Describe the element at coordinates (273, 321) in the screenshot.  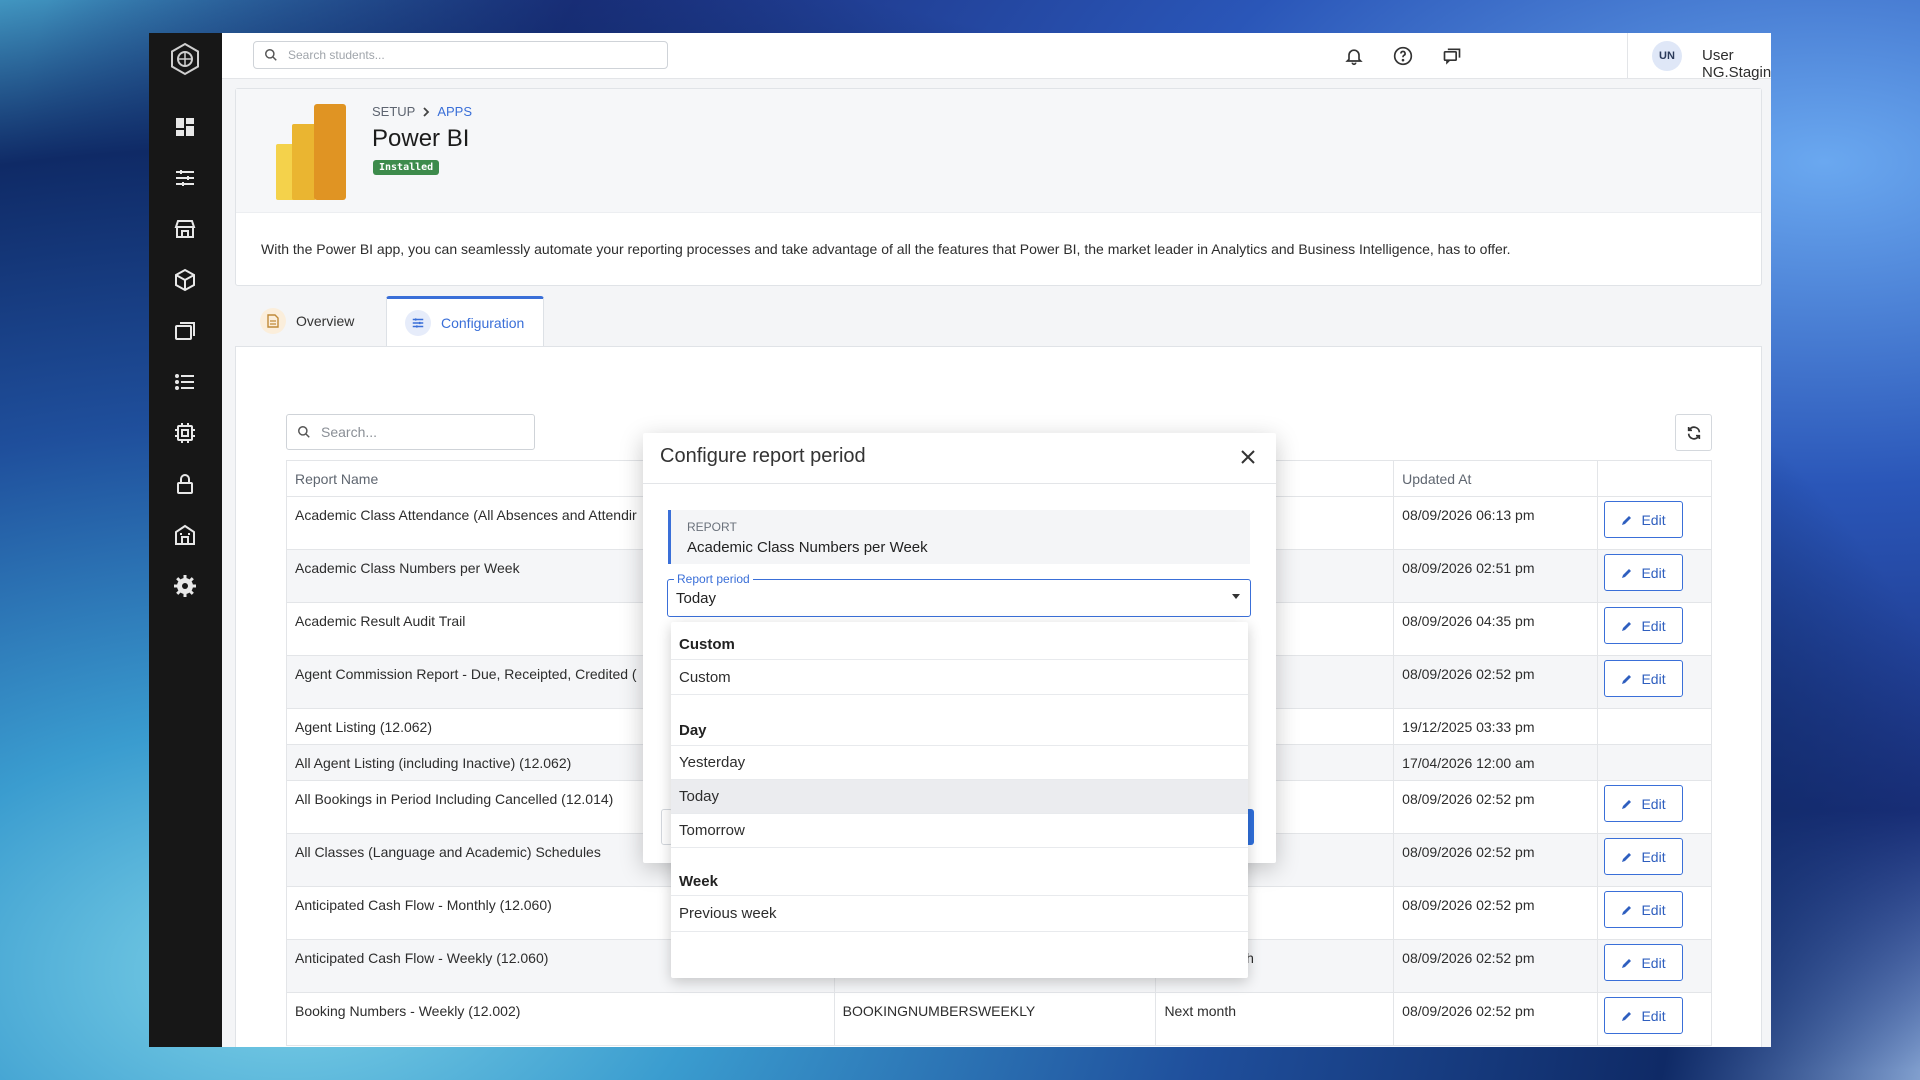
I see `document-icon` at that location.